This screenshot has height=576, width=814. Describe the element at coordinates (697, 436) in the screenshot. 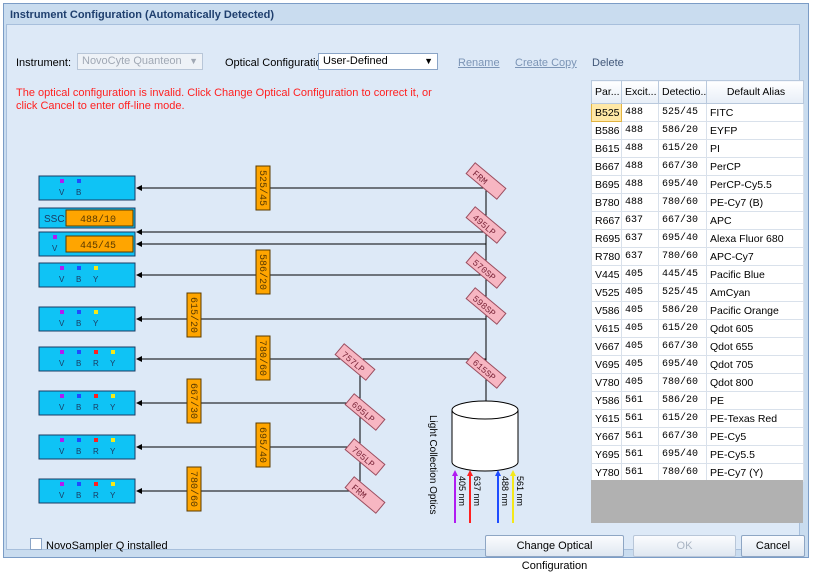

I see `table-row: Y667 561 667/30 PE-Cy5` at that location.